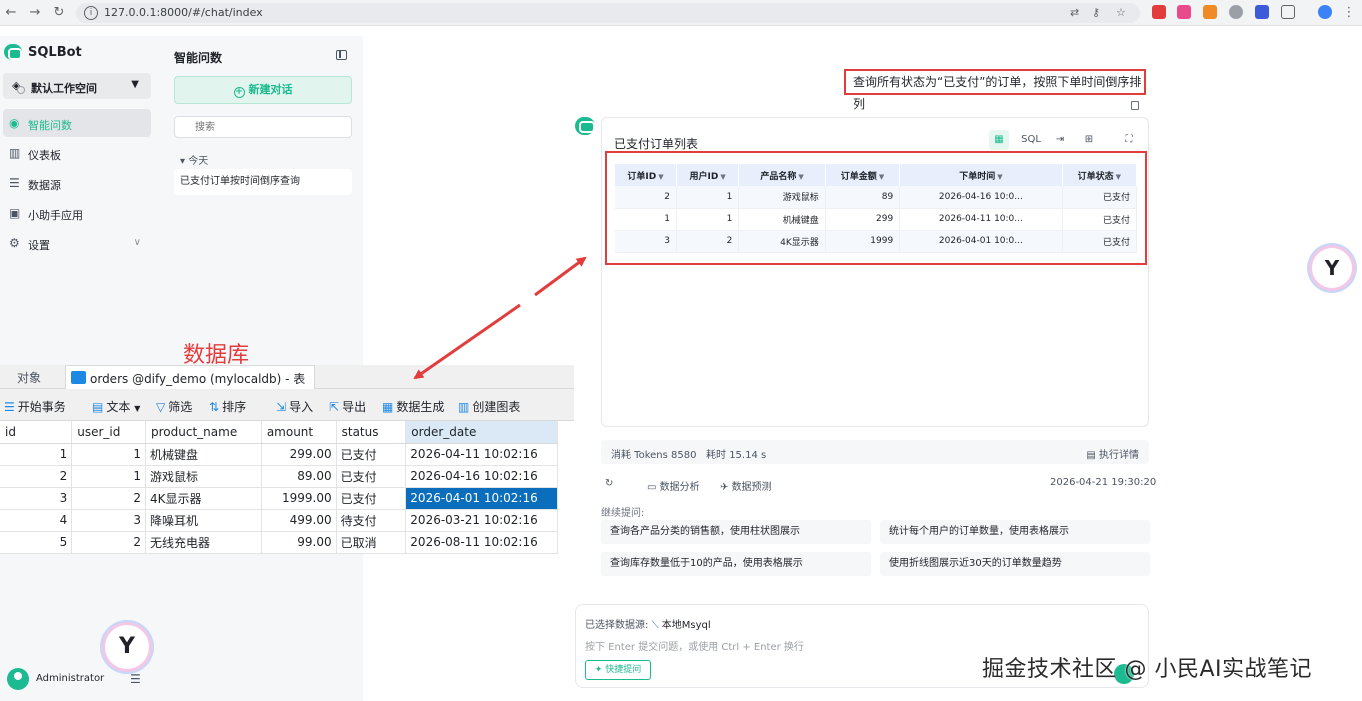 The width and height of the screenshot is (1362, 701). I want to click on sql-view-icon: SQL, so click(1031, 140).